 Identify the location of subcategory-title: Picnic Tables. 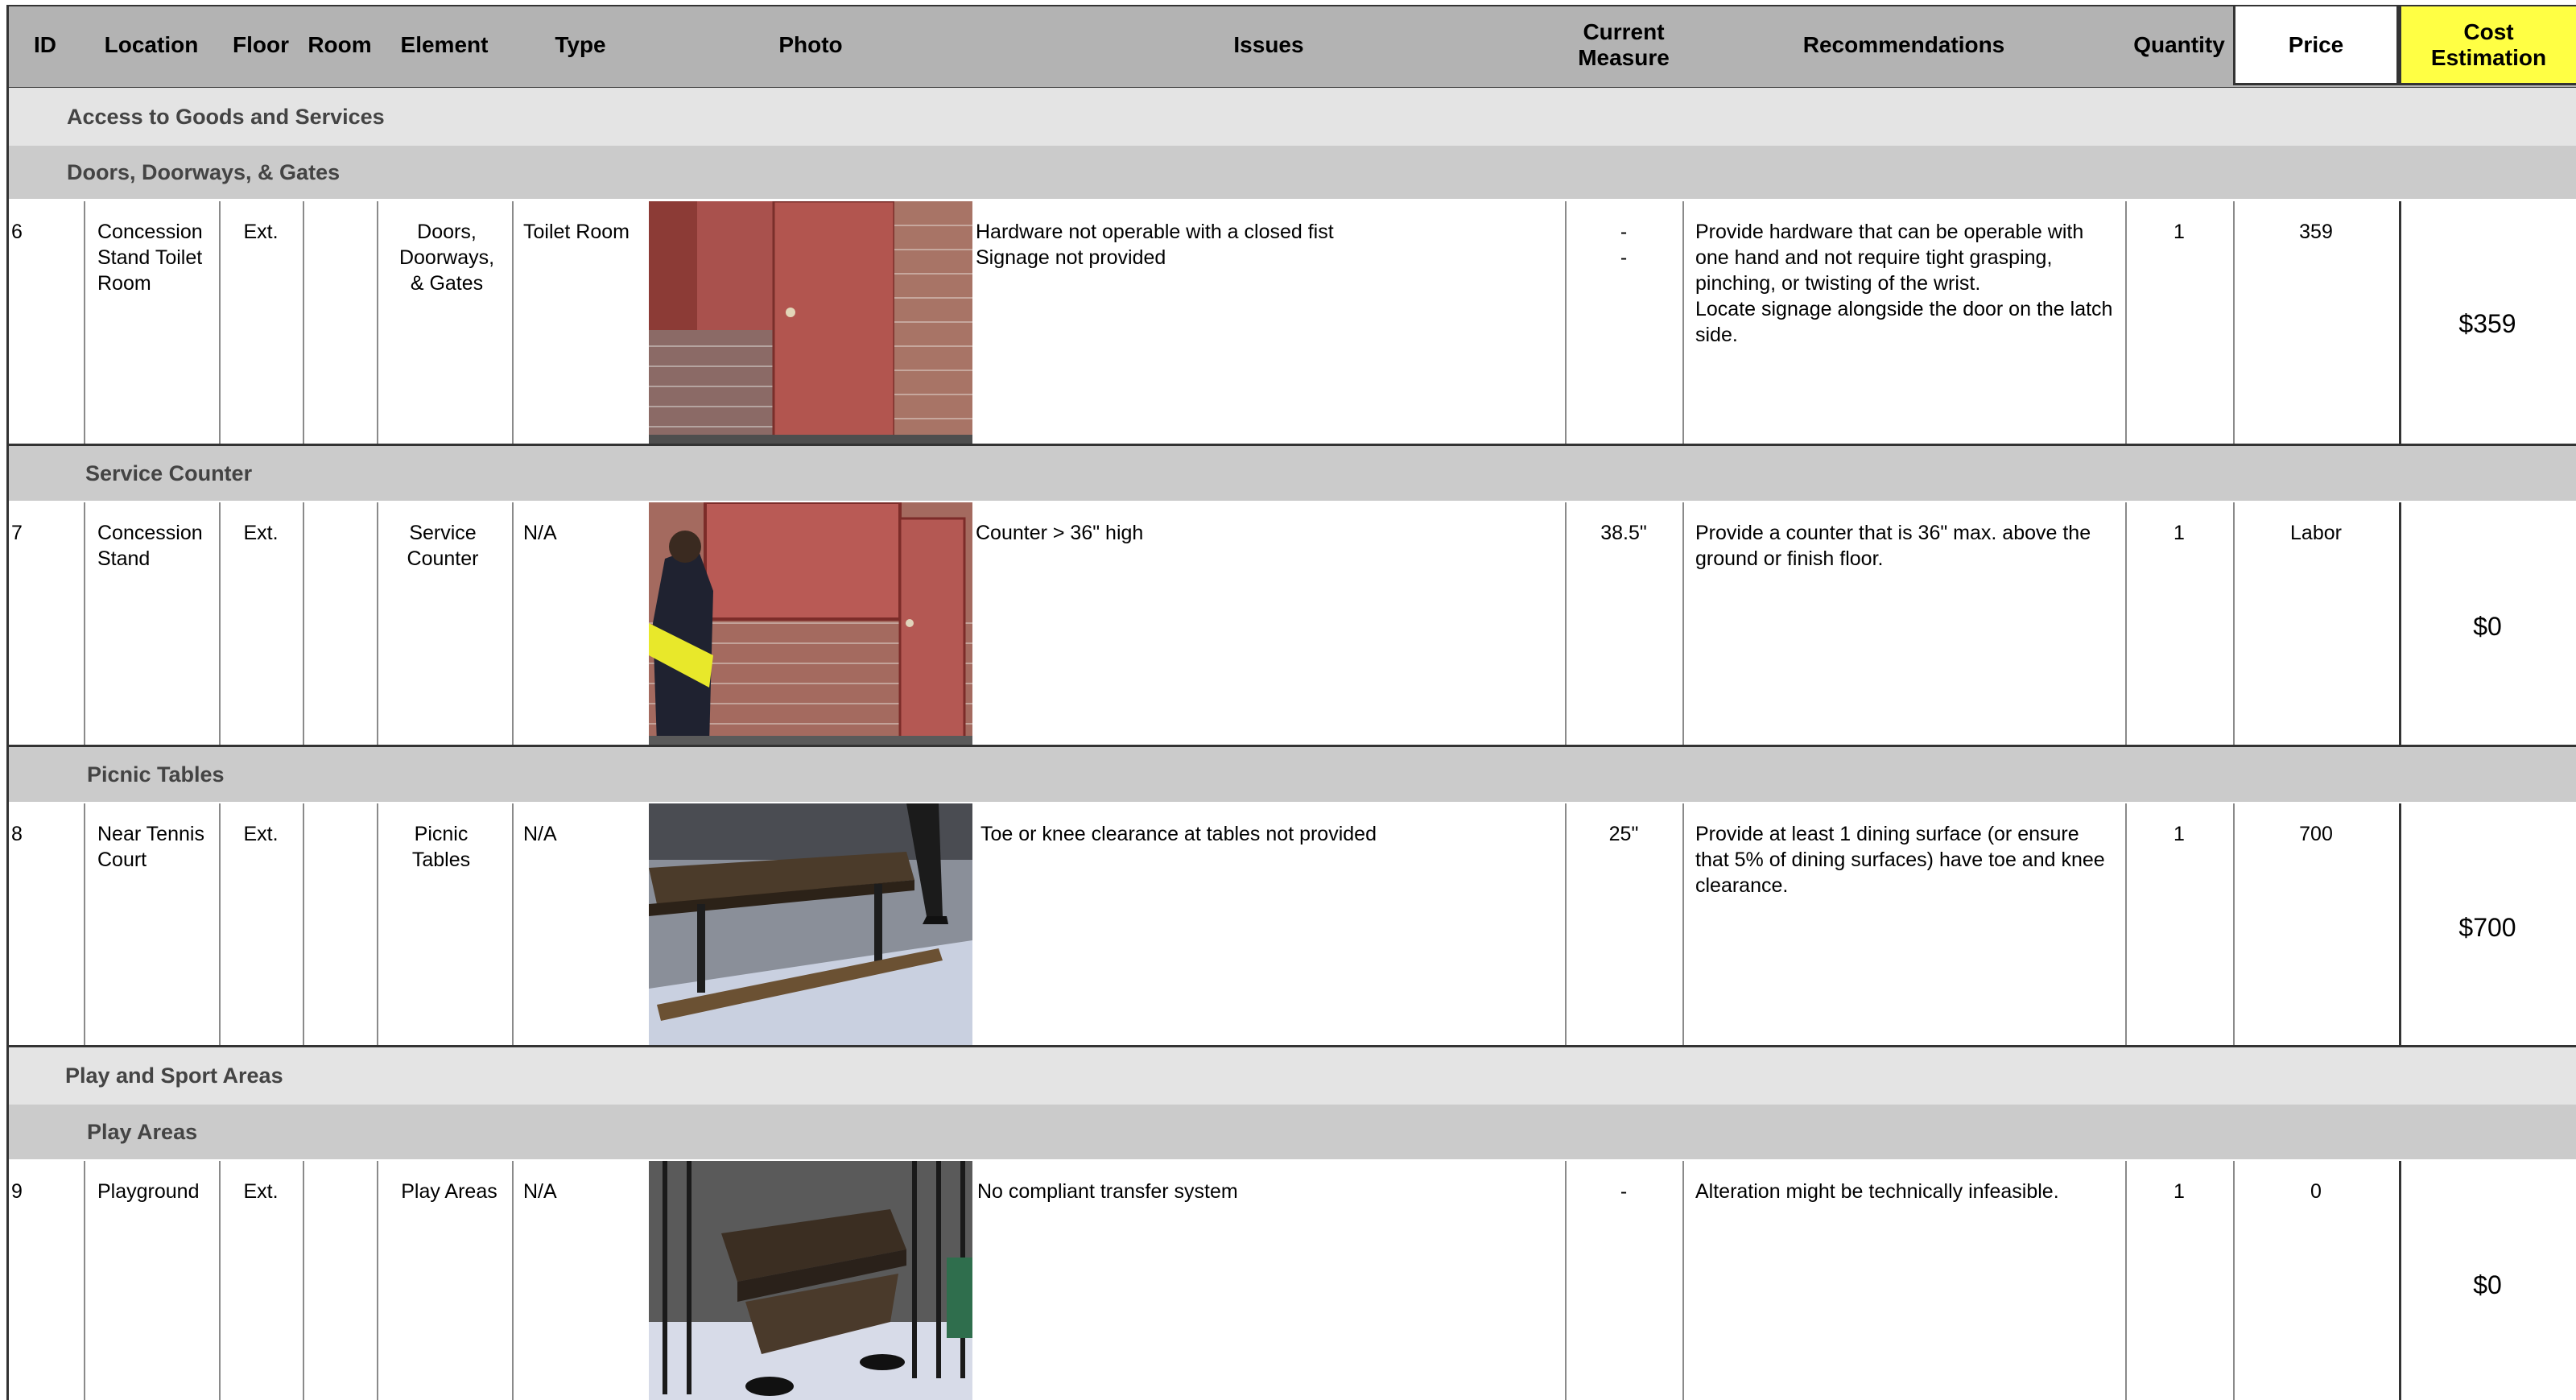
(156, 774).